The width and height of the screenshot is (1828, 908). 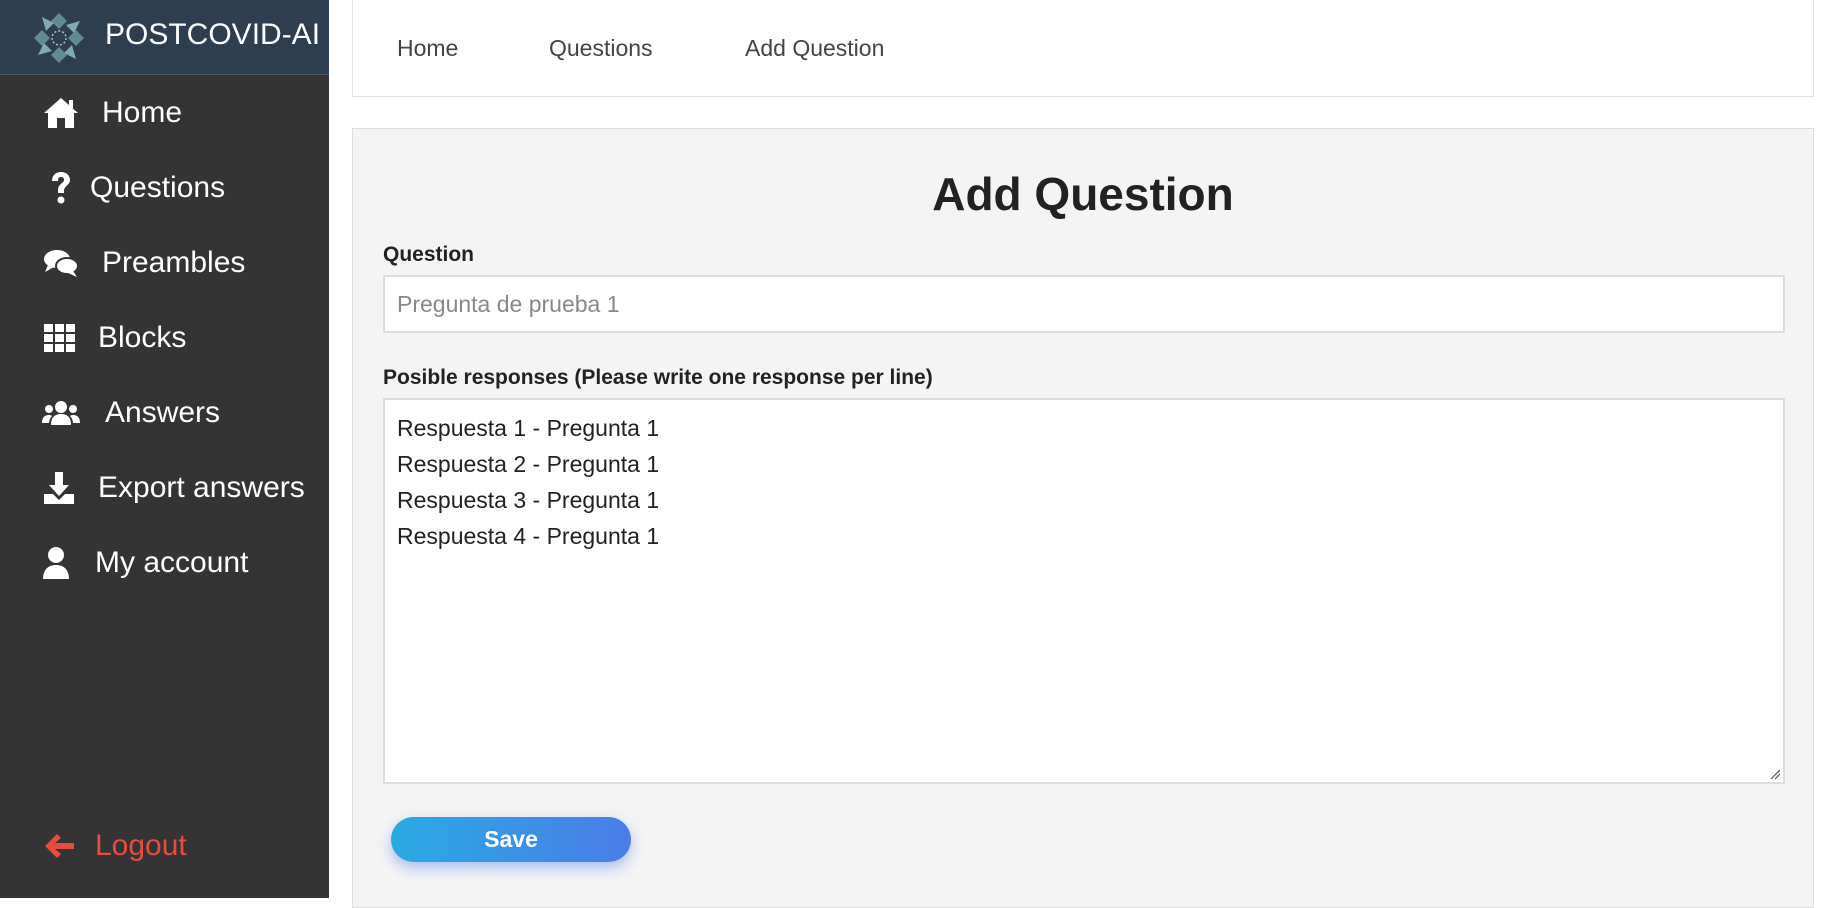 I want to click on sidebar-item-questions: Questions, so click(x=164, y=188).